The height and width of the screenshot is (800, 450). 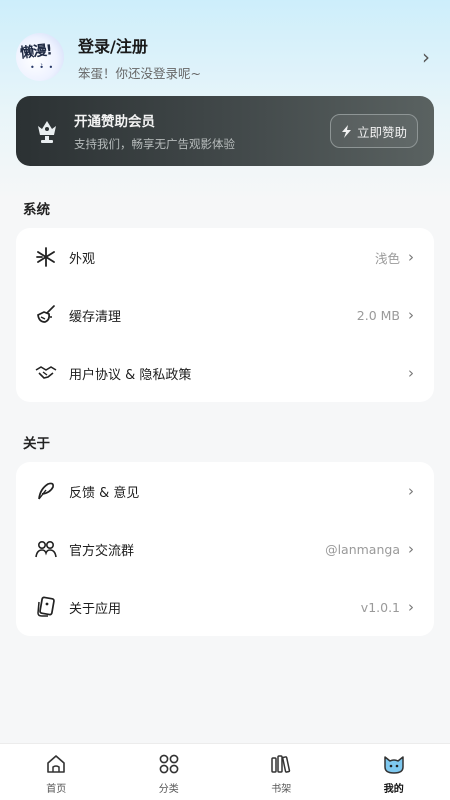 I want to click on section-title-system: 系统, so click(x=36, y=210).